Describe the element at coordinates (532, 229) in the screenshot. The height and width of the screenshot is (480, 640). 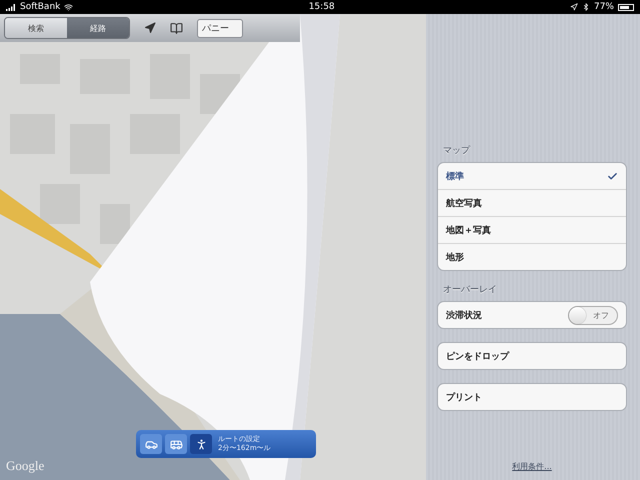
I see `map-type-option: 地図＋写真` at that location.